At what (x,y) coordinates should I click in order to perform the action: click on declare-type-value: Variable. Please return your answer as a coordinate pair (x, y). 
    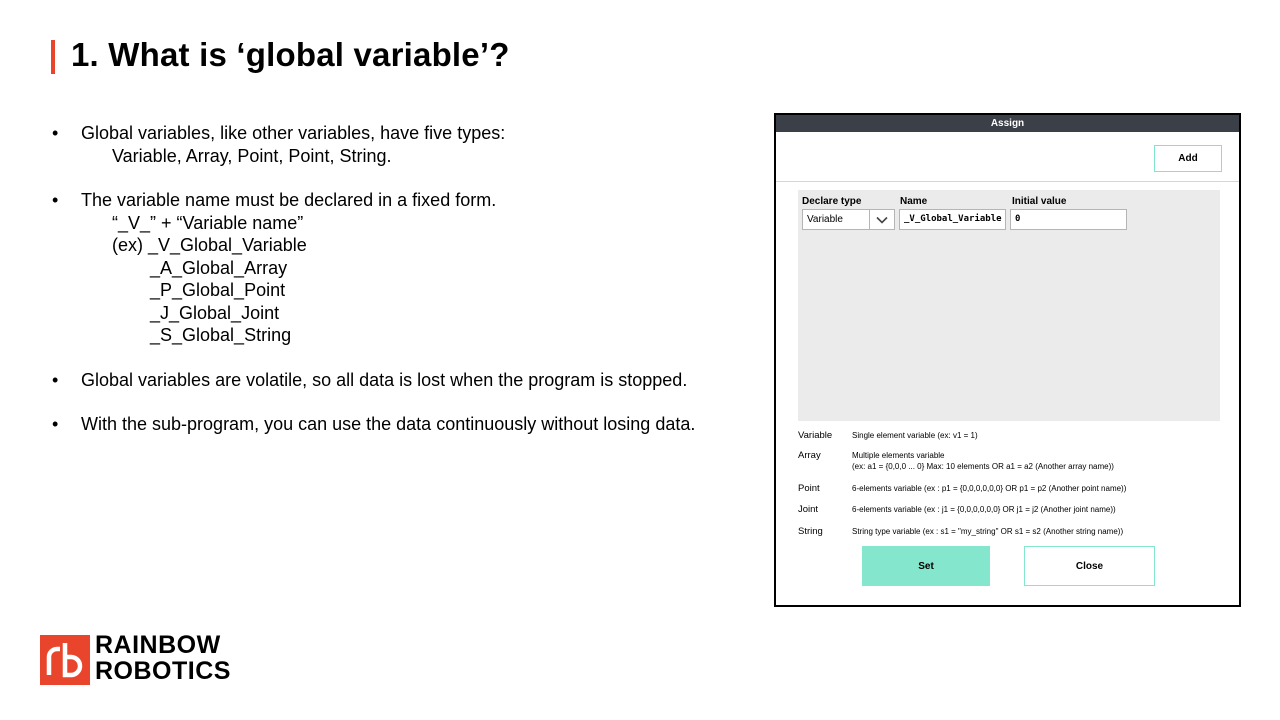
    Looking at the image, I should click on (825, 219).